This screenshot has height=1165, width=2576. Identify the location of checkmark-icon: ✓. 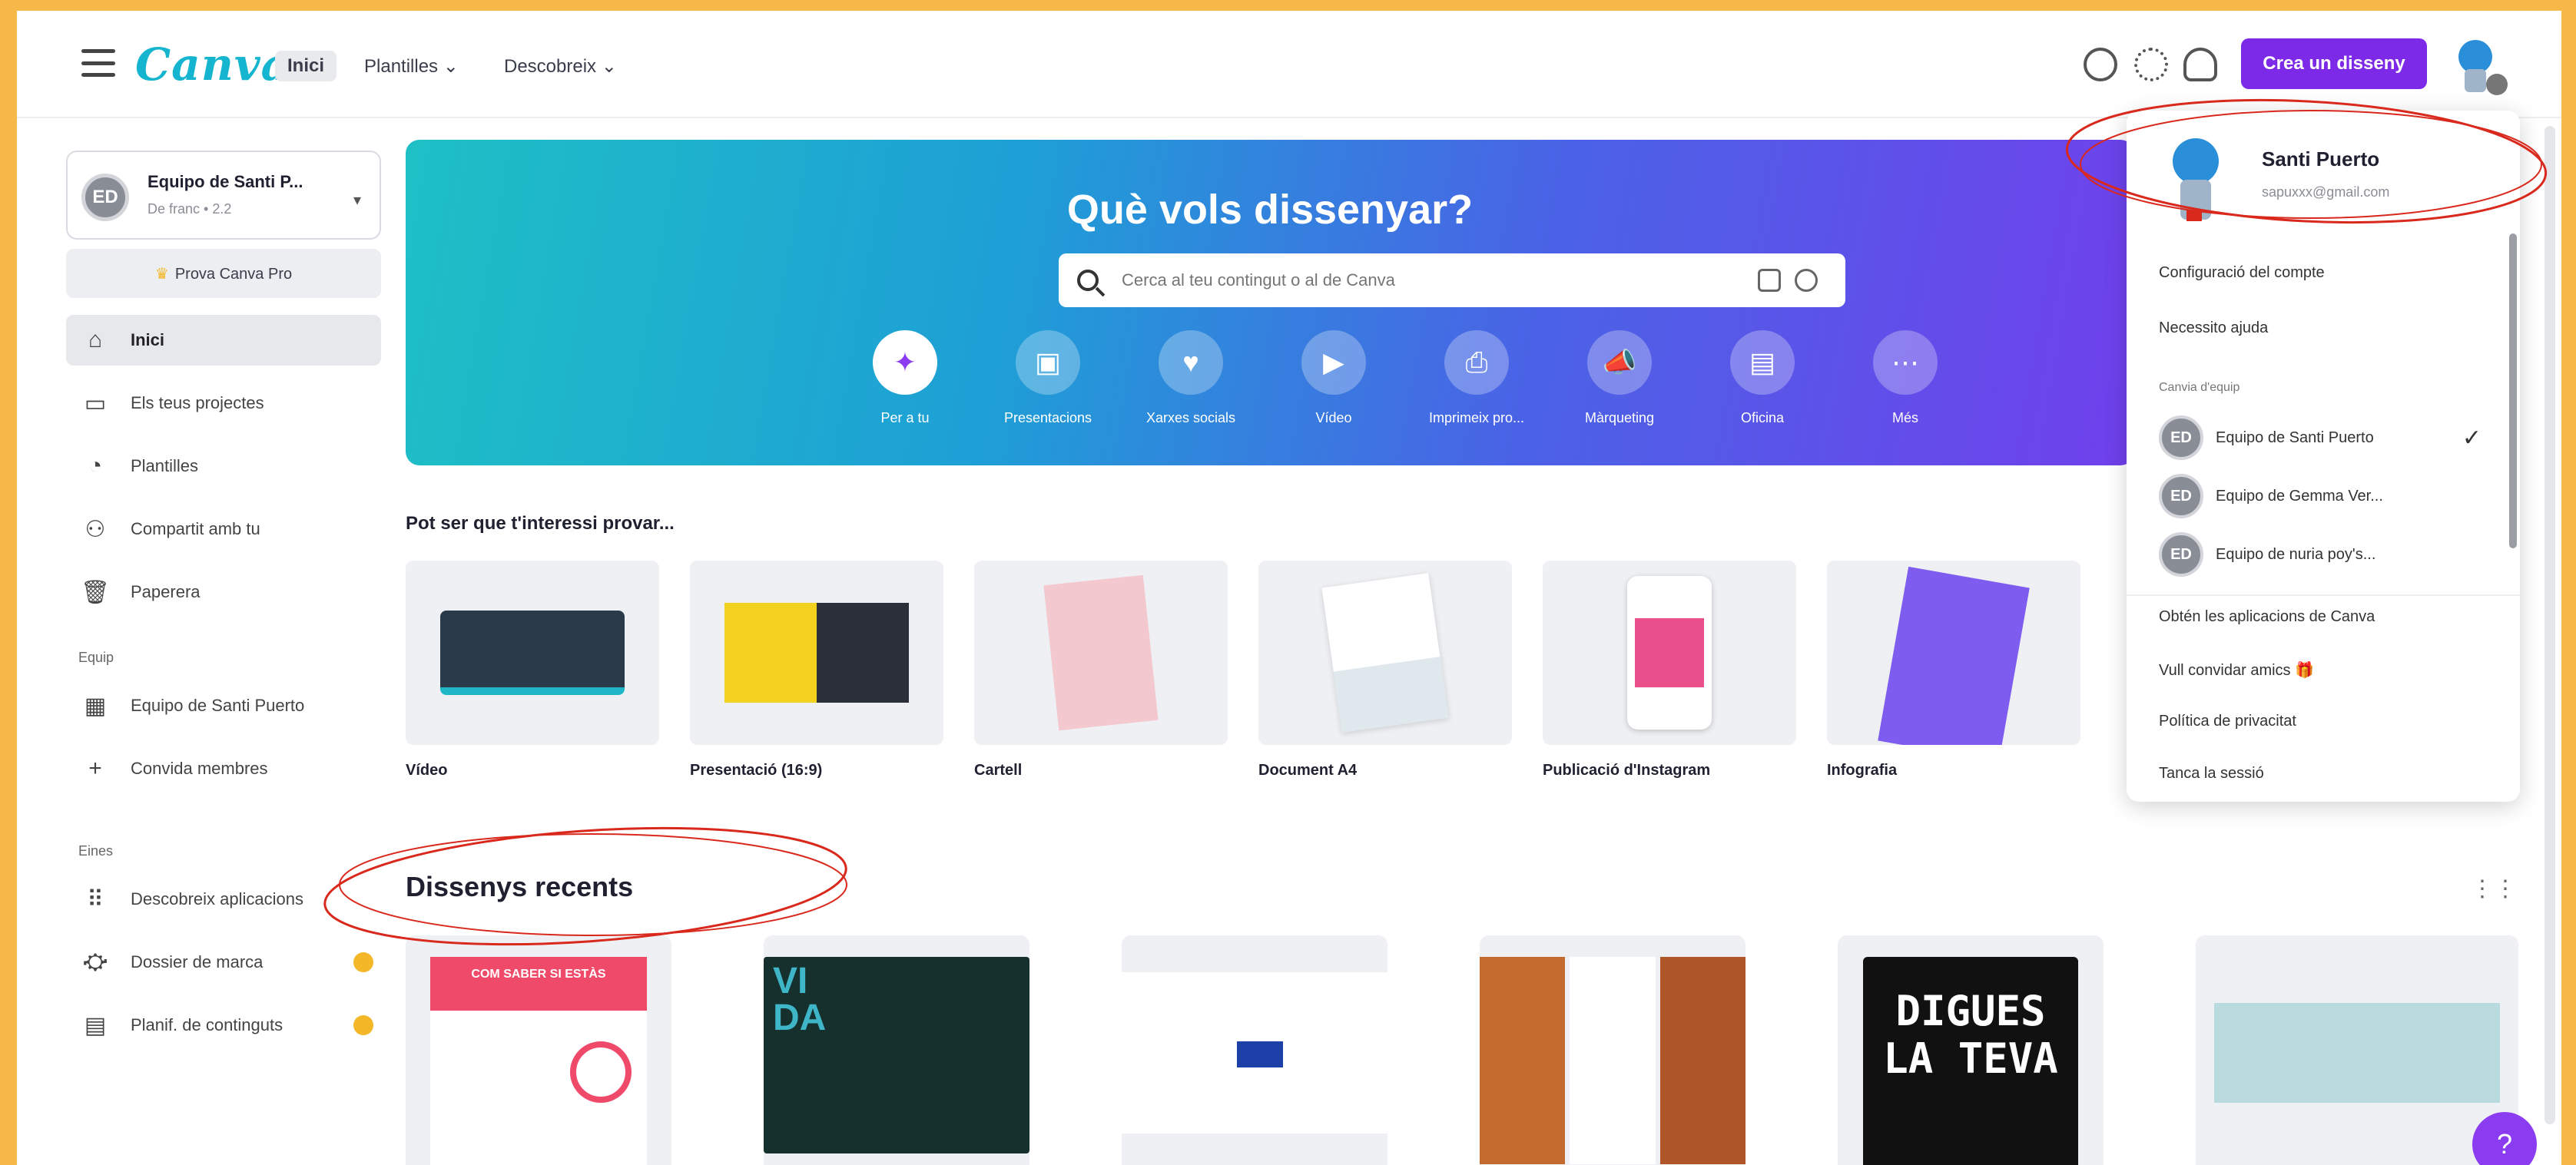
(2472, 438).